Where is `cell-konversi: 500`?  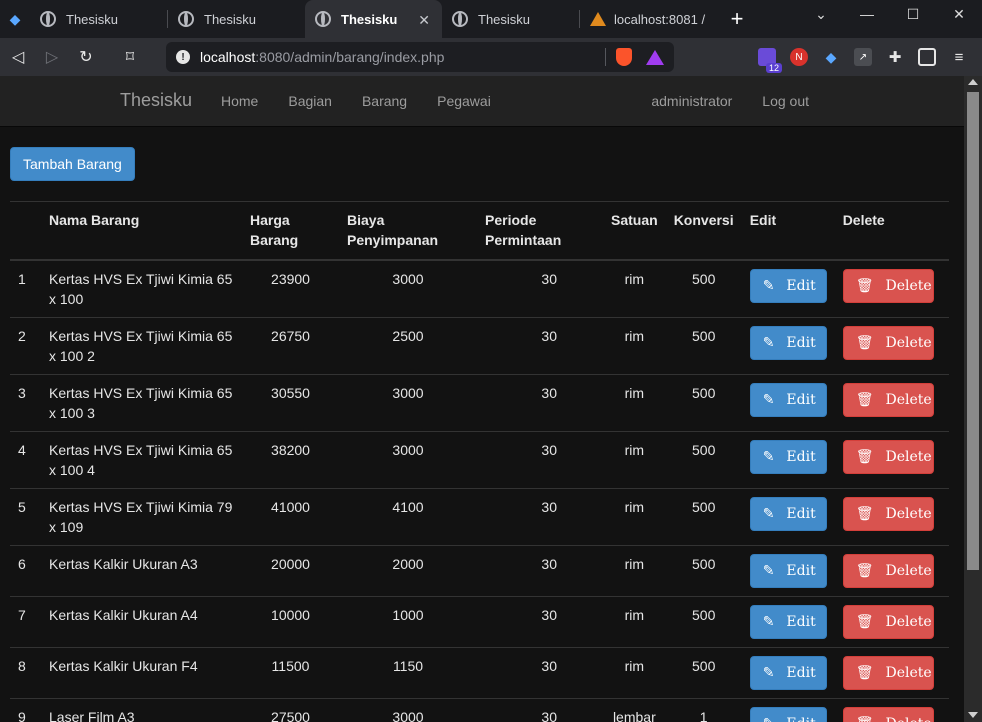 cell-konversi: 500 is located at coordinates (703, 571).